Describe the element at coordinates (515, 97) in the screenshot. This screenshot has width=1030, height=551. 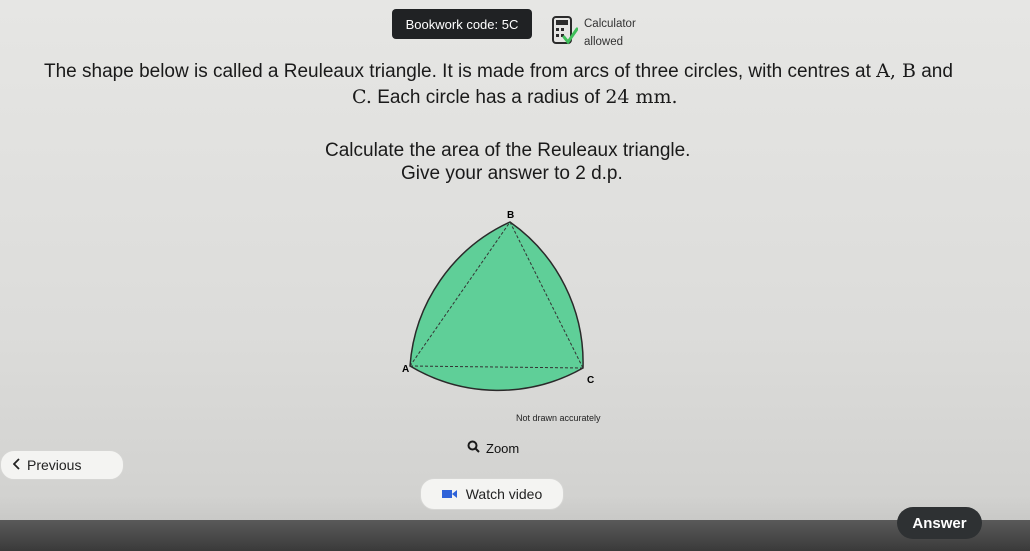
I see `question-line-2: C. Each circle has a radius of 24 mm.` at that location.